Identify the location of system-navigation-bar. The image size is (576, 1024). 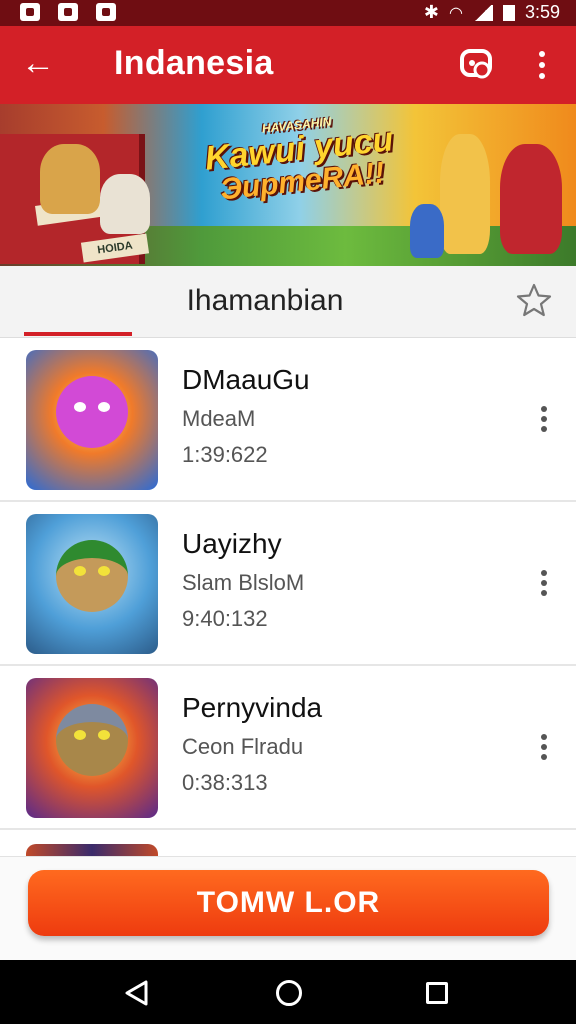
(288, 992).